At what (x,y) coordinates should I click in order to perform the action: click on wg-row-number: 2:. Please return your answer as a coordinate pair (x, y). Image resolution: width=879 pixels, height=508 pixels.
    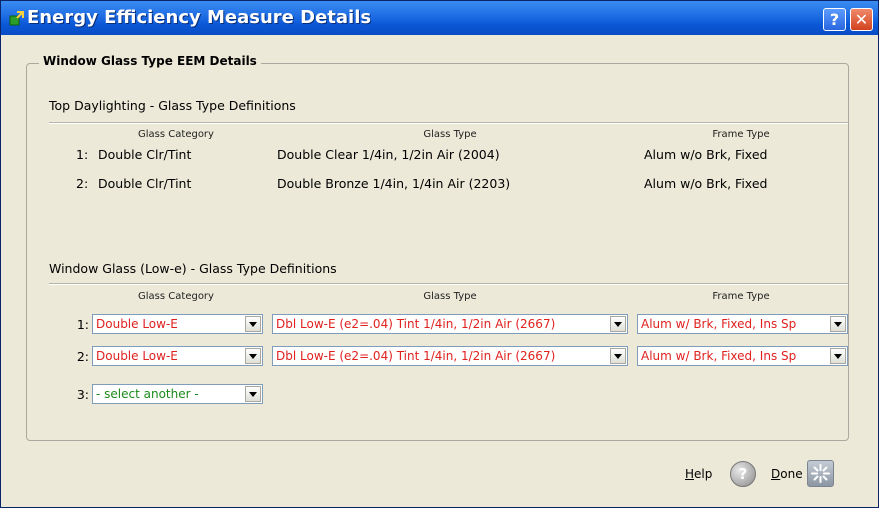
    Looking at the image, I should click on (82, 356).